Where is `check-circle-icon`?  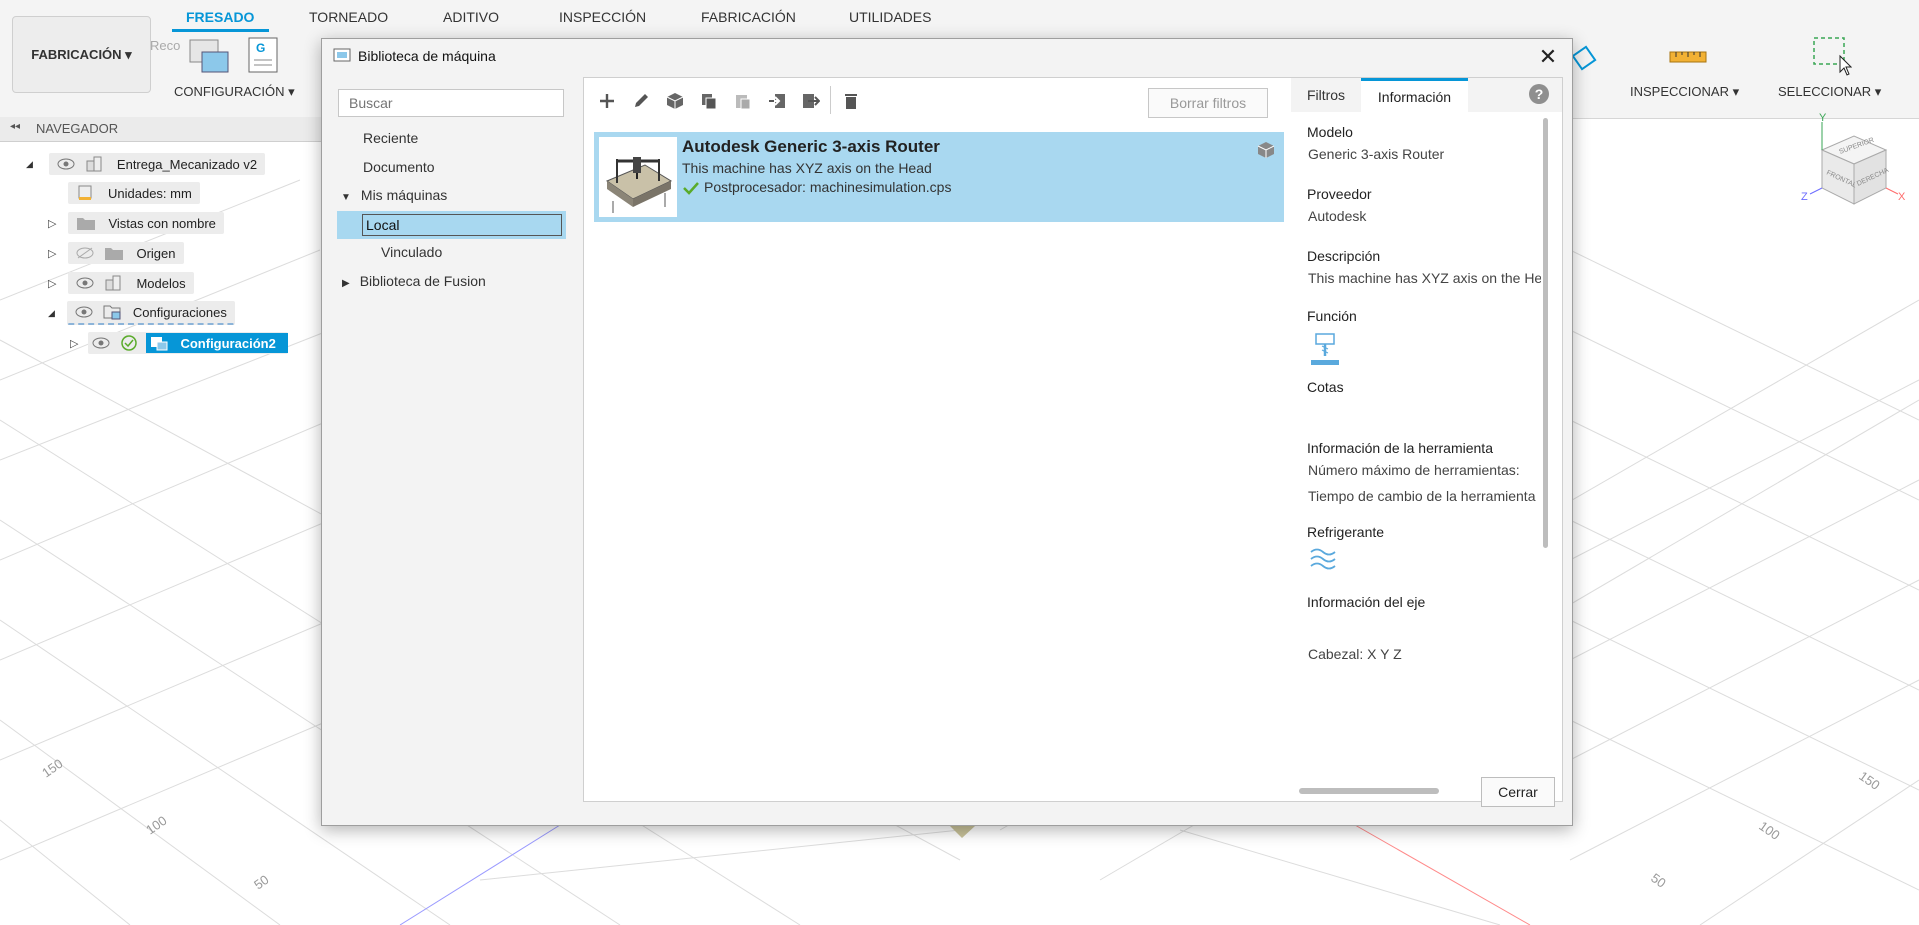 check-circle-icon is located at coordinates (129, 343).